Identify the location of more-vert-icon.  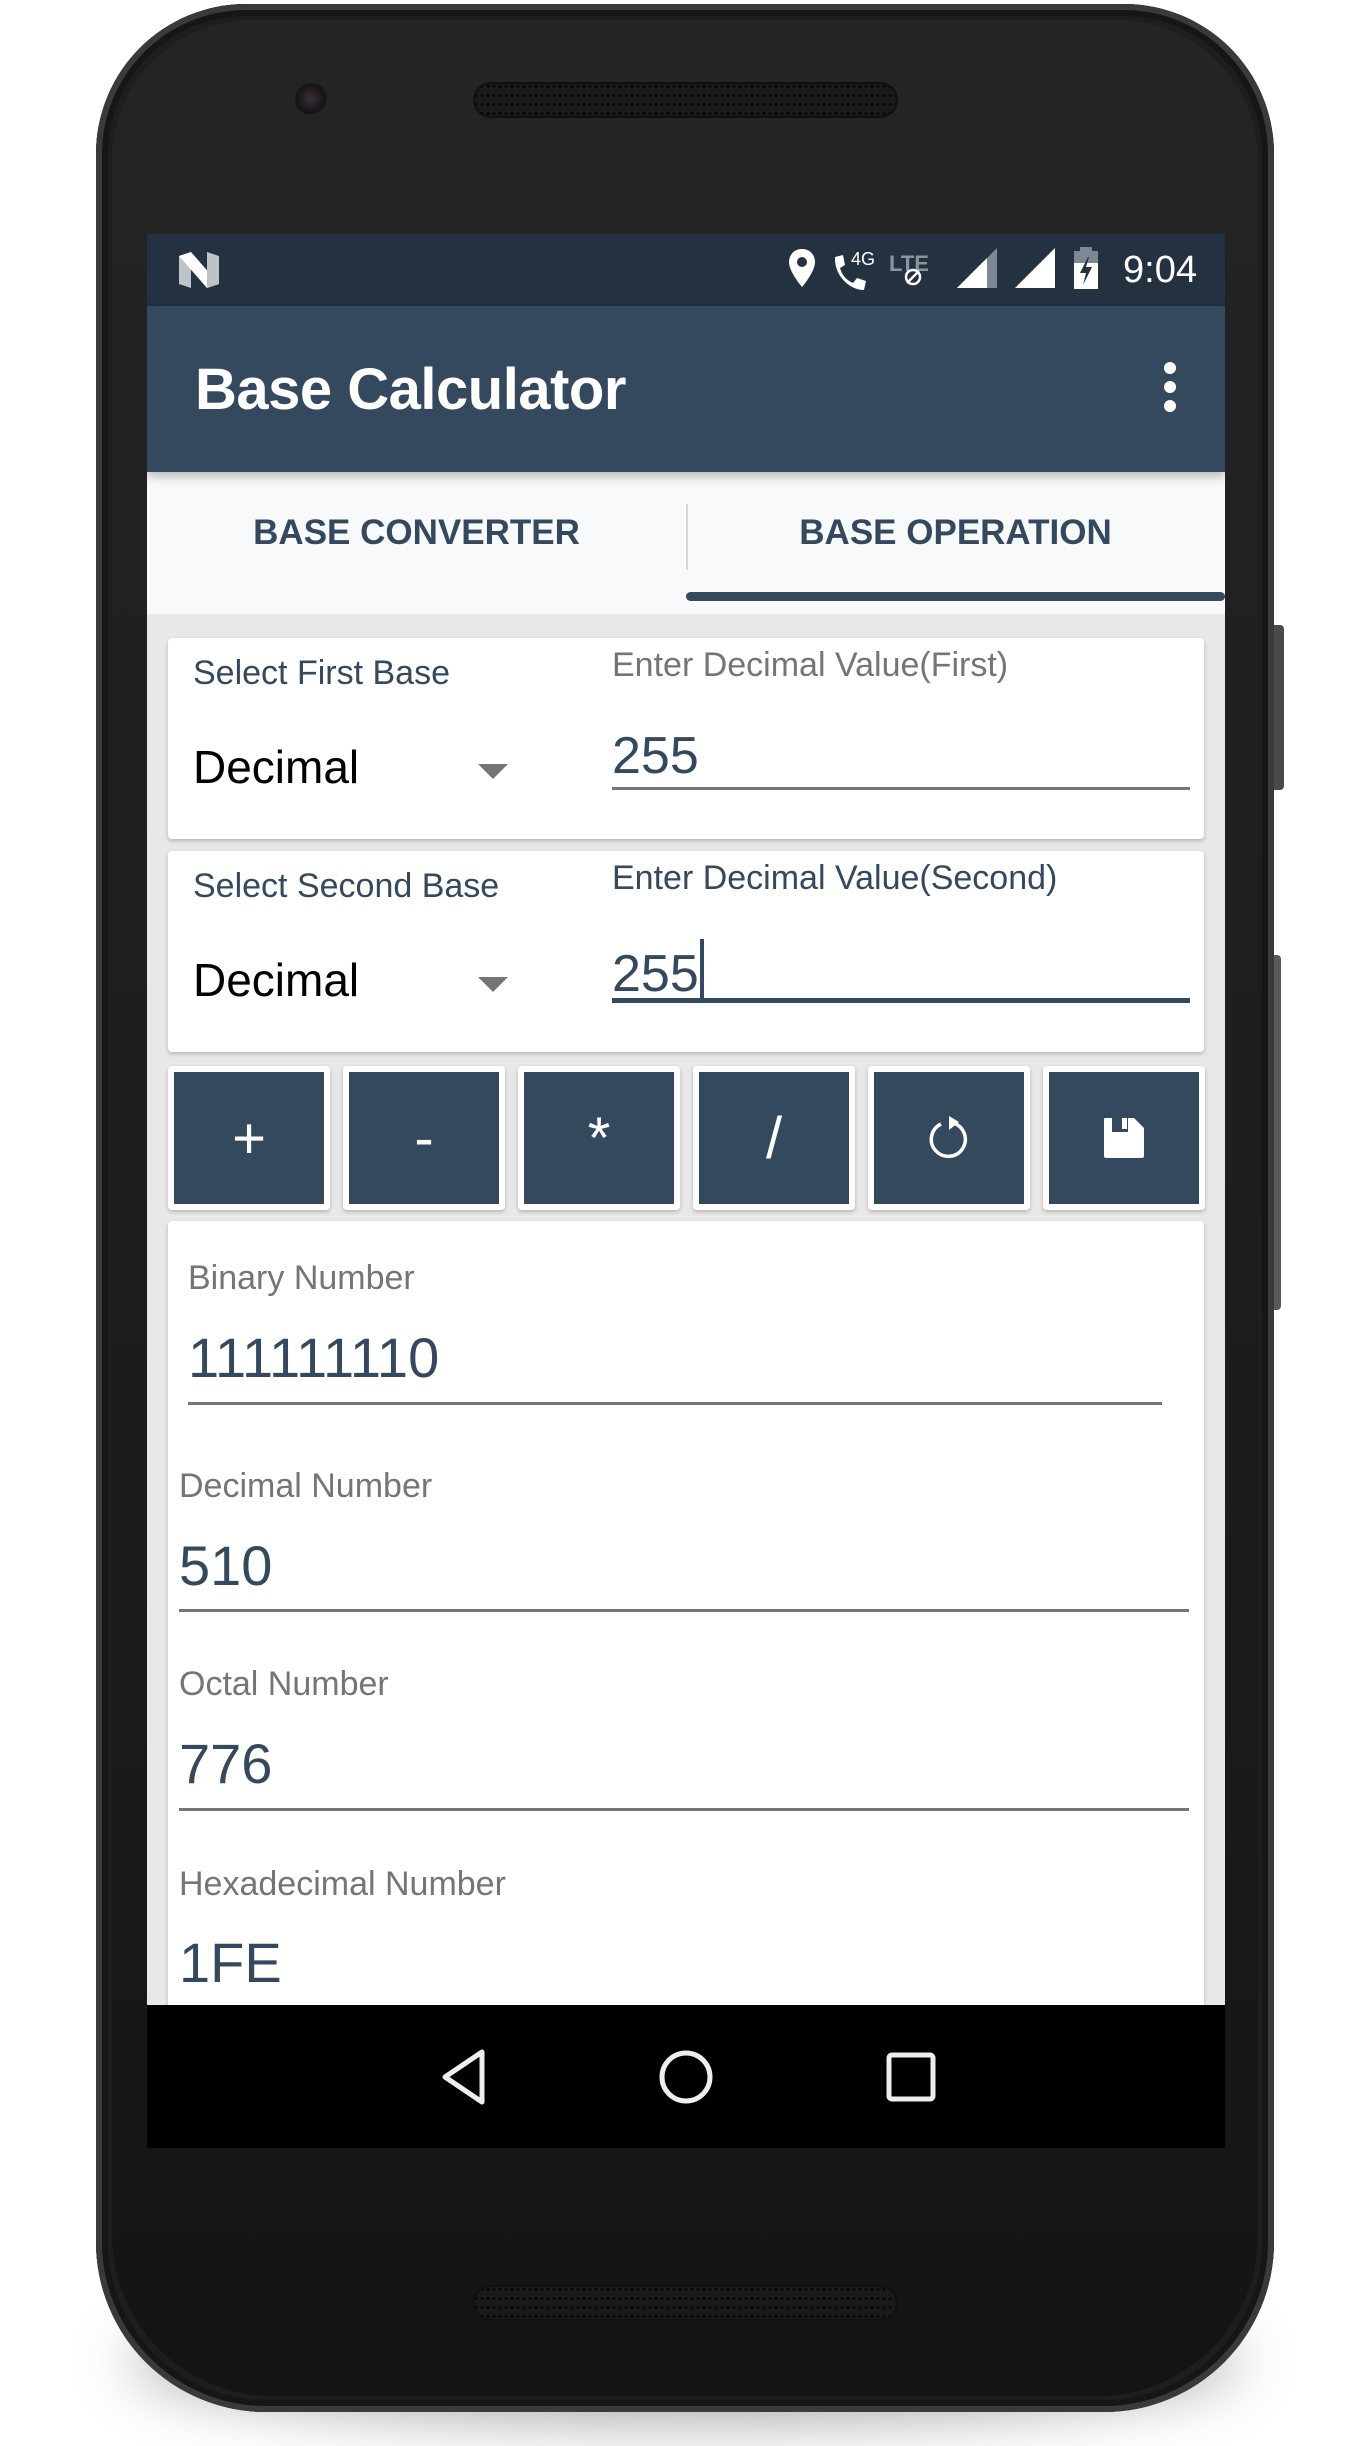
(1170, 387).